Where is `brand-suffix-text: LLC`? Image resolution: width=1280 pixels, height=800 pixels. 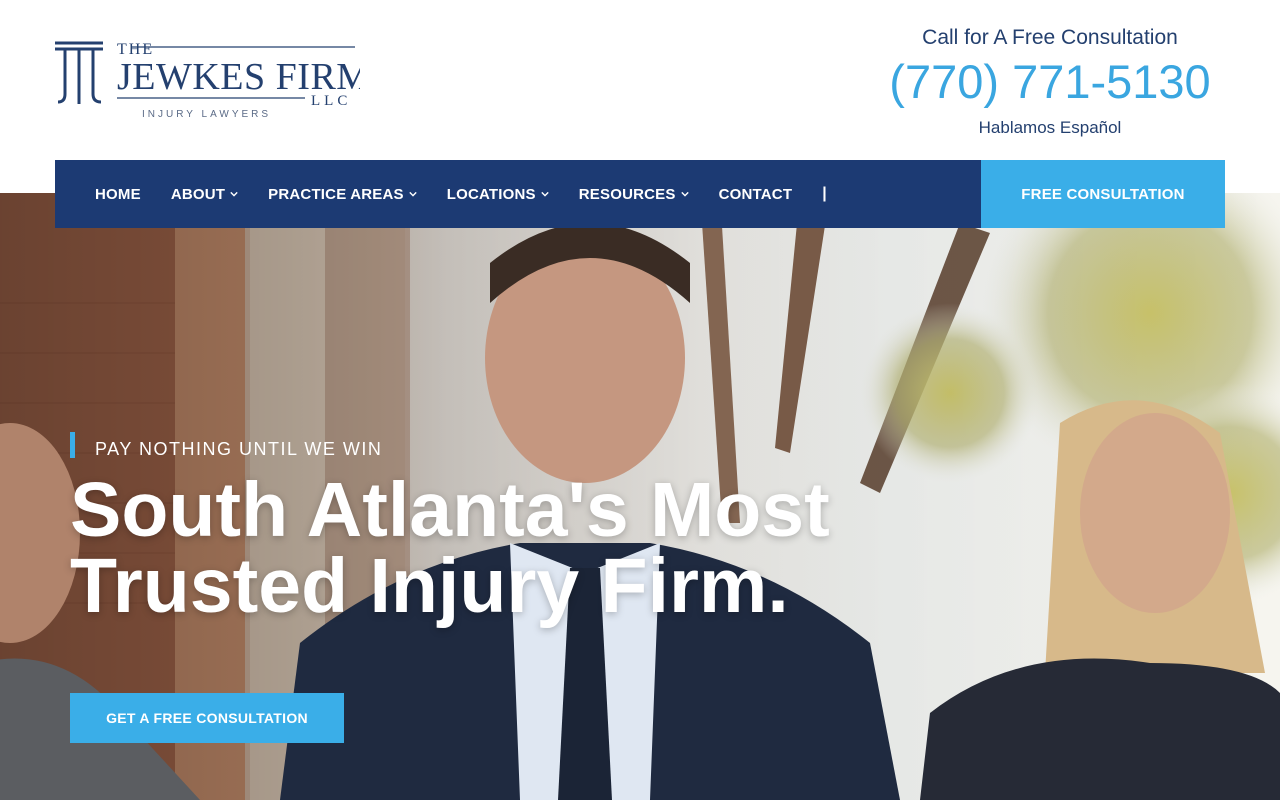 brand-suffix-text: LLC is located at coordinates (331, 101).